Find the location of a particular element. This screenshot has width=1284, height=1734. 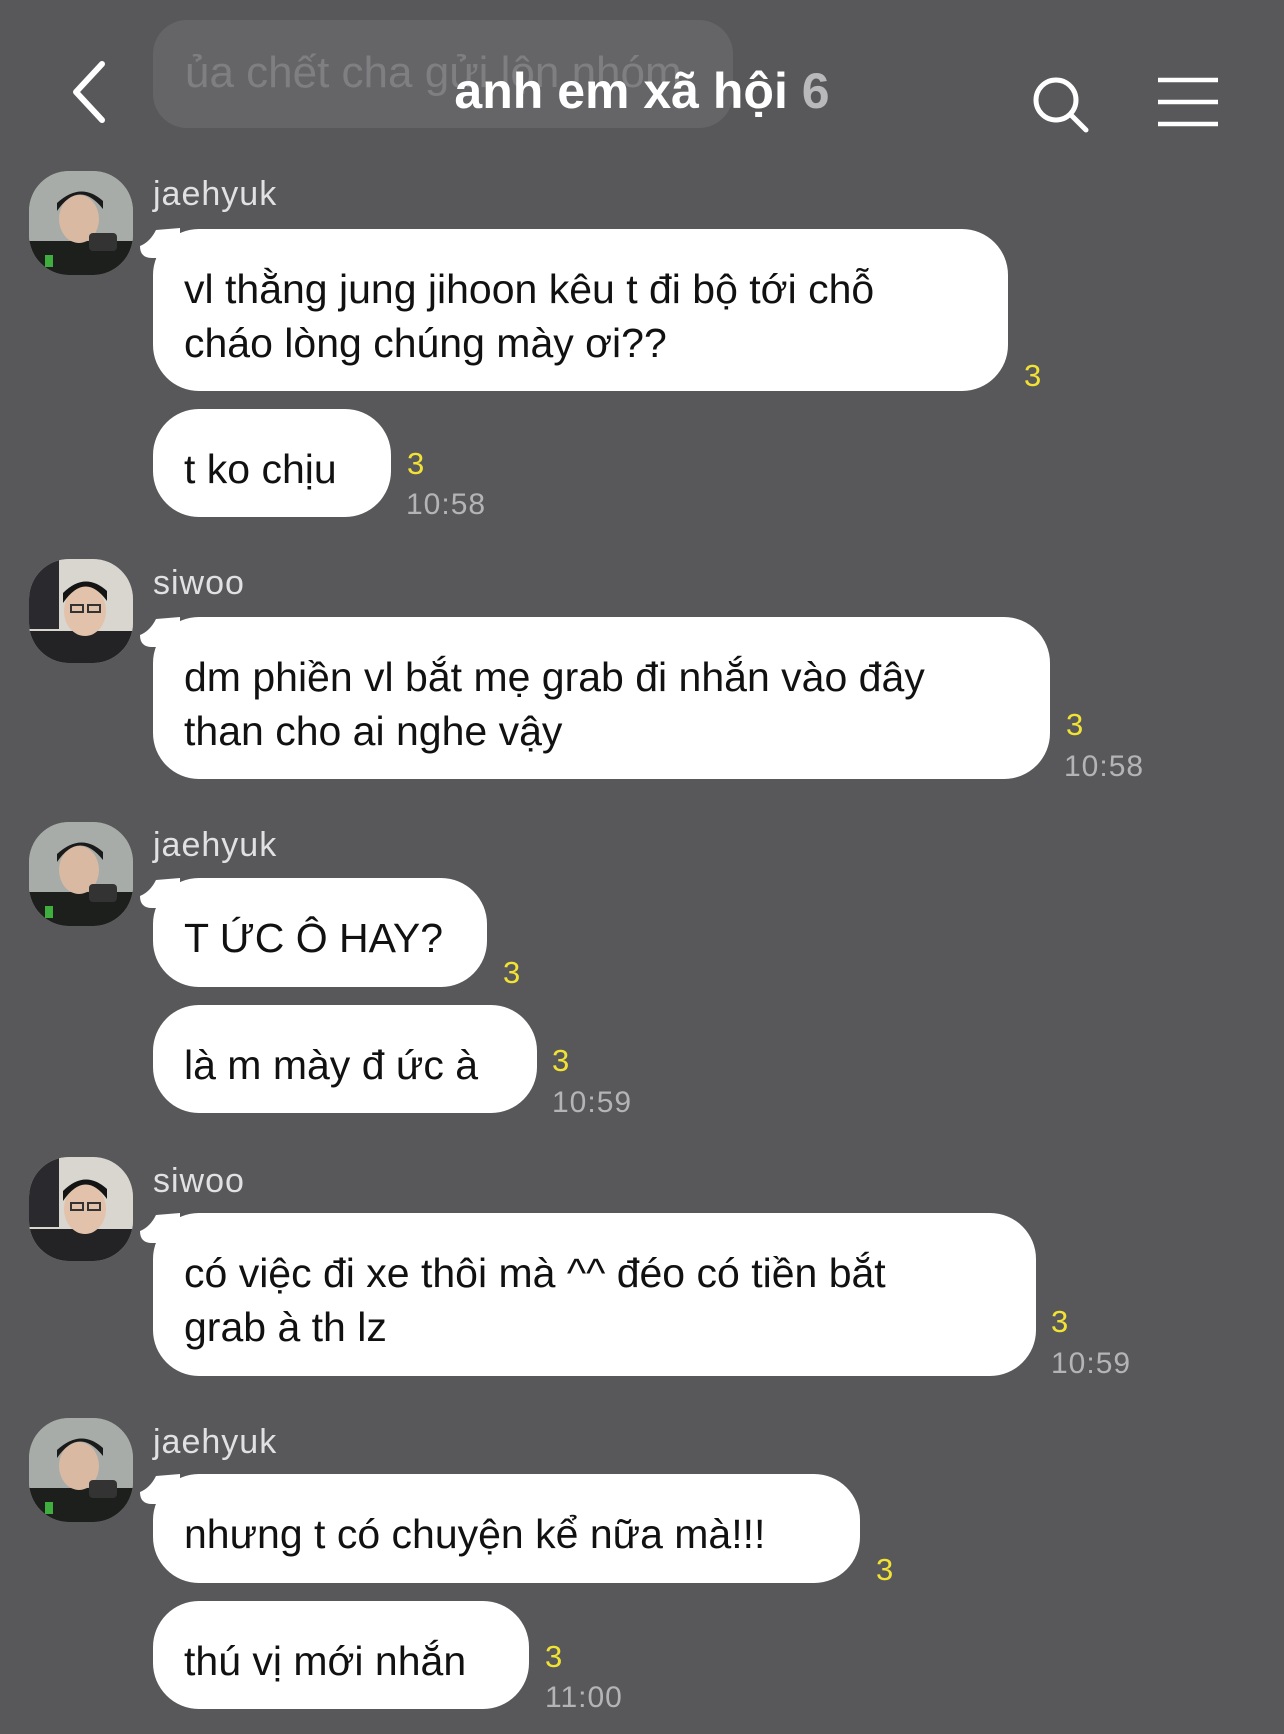

message-bubble: t ko chịu is located at coordinates (272, 463).